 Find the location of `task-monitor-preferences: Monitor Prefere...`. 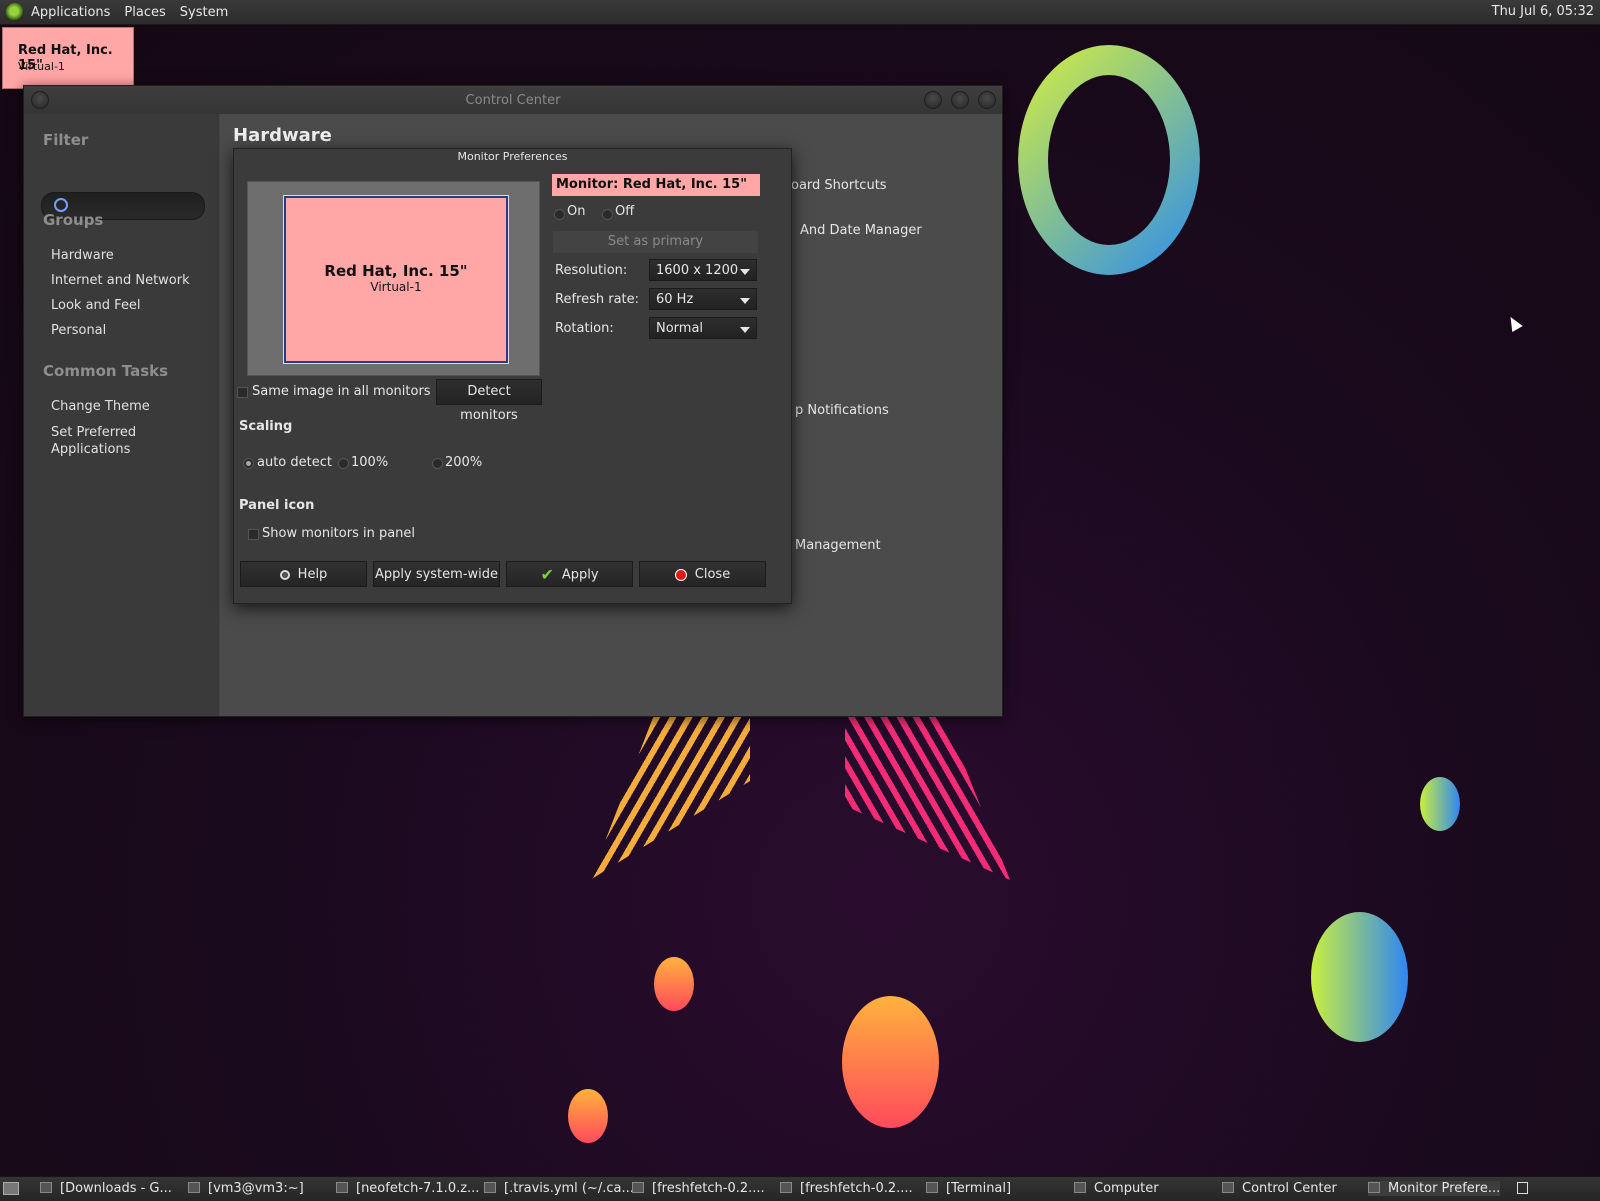

task-monitor-preferences: Monitor Prefere... is located at coordinates (1434, 1188).